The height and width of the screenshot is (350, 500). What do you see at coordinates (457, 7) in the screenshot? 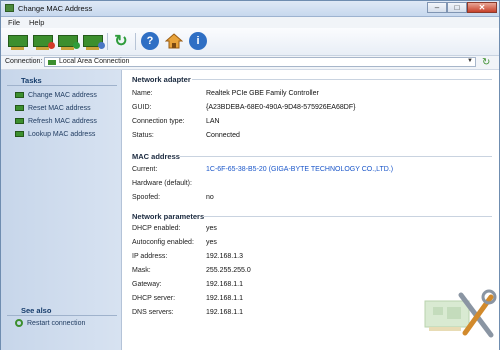
I see `maximize-button: □` at bounding box center [457, 7].